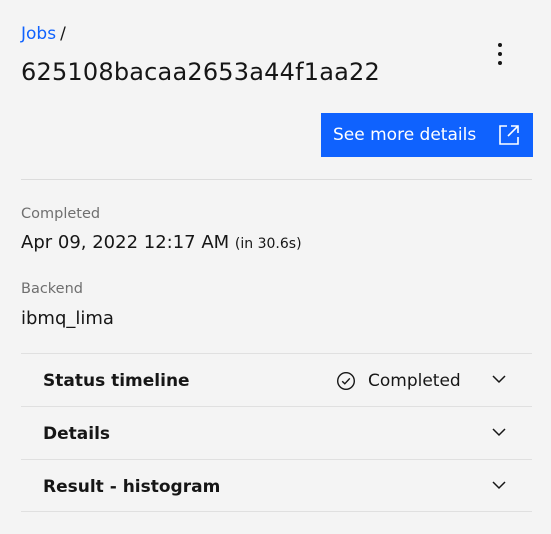 This screenshot has height=534, width=551. I want to click on accordion-title-result-histogram: Result - histogram, so click(132, 487).